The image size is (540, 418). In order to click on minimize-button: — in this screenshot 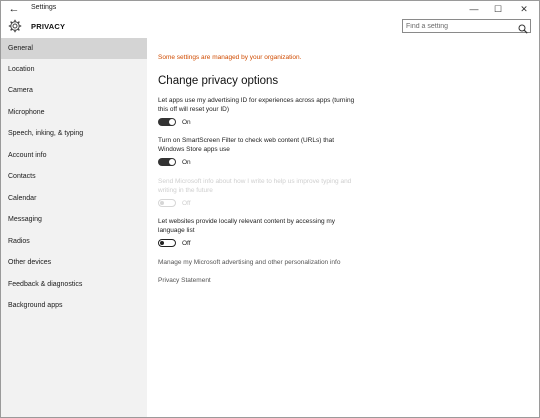, I will do `click(474, 9)`.